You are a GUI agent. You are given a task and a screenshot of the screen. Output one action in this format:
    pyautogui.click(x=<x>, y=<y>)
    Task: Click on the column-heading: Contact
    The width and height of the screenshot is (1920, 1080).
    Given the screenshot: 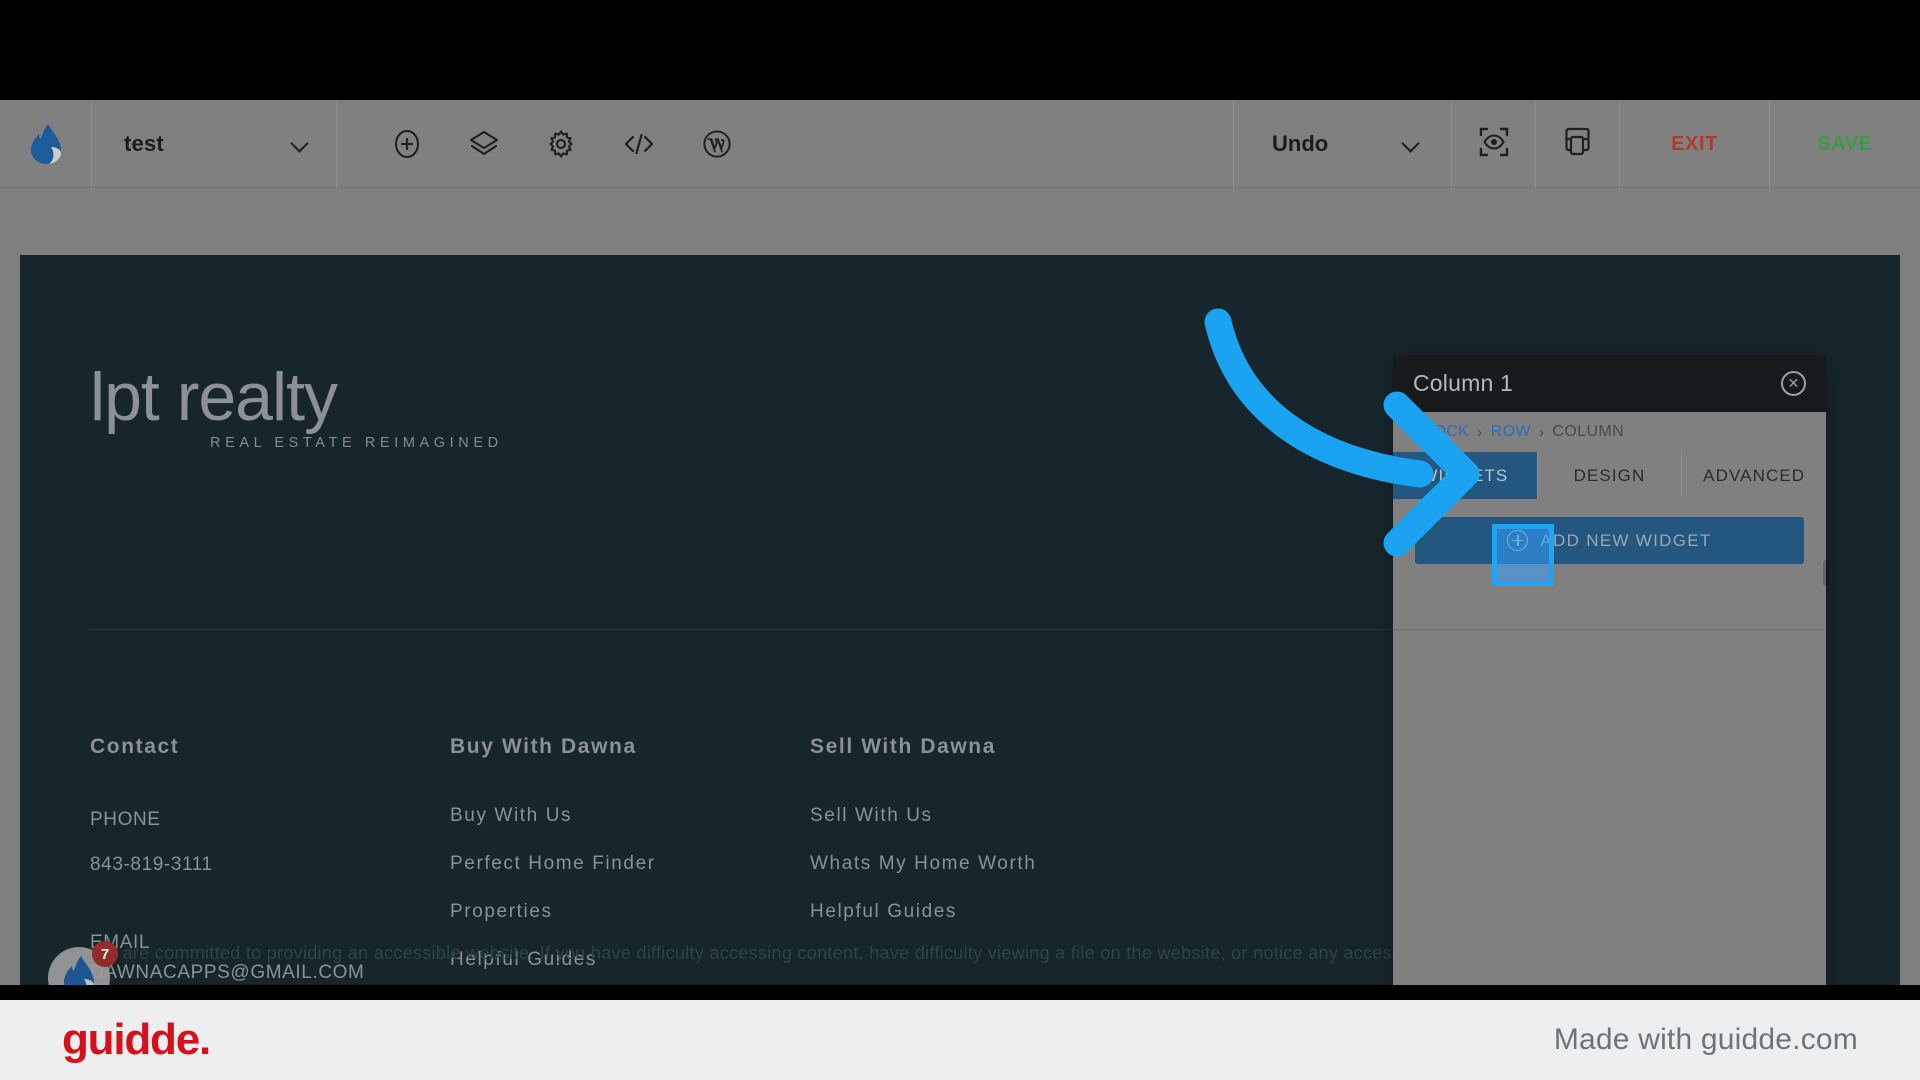 What is the action you would take?
    pyautogui.click(x=135, y=746)
    